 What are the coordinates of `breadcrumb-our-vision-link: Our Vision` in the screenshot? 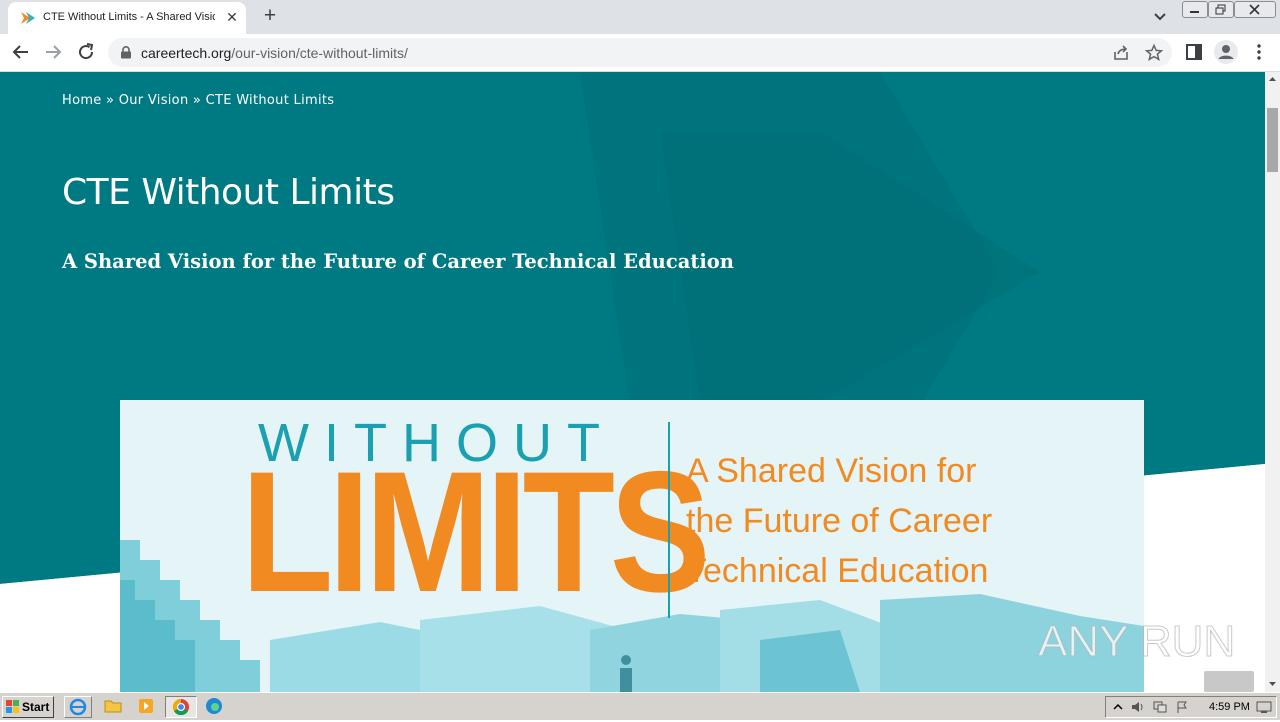 It's located at (154, 100).